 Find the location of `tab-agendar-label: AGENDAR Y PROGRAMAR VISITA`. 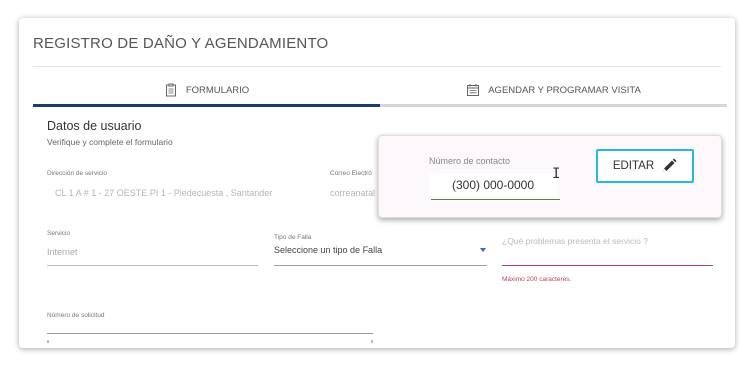

tab-agendar-label: AGENDAR Y PROGRAMAR VISITA is located at coordinates (564, 90).